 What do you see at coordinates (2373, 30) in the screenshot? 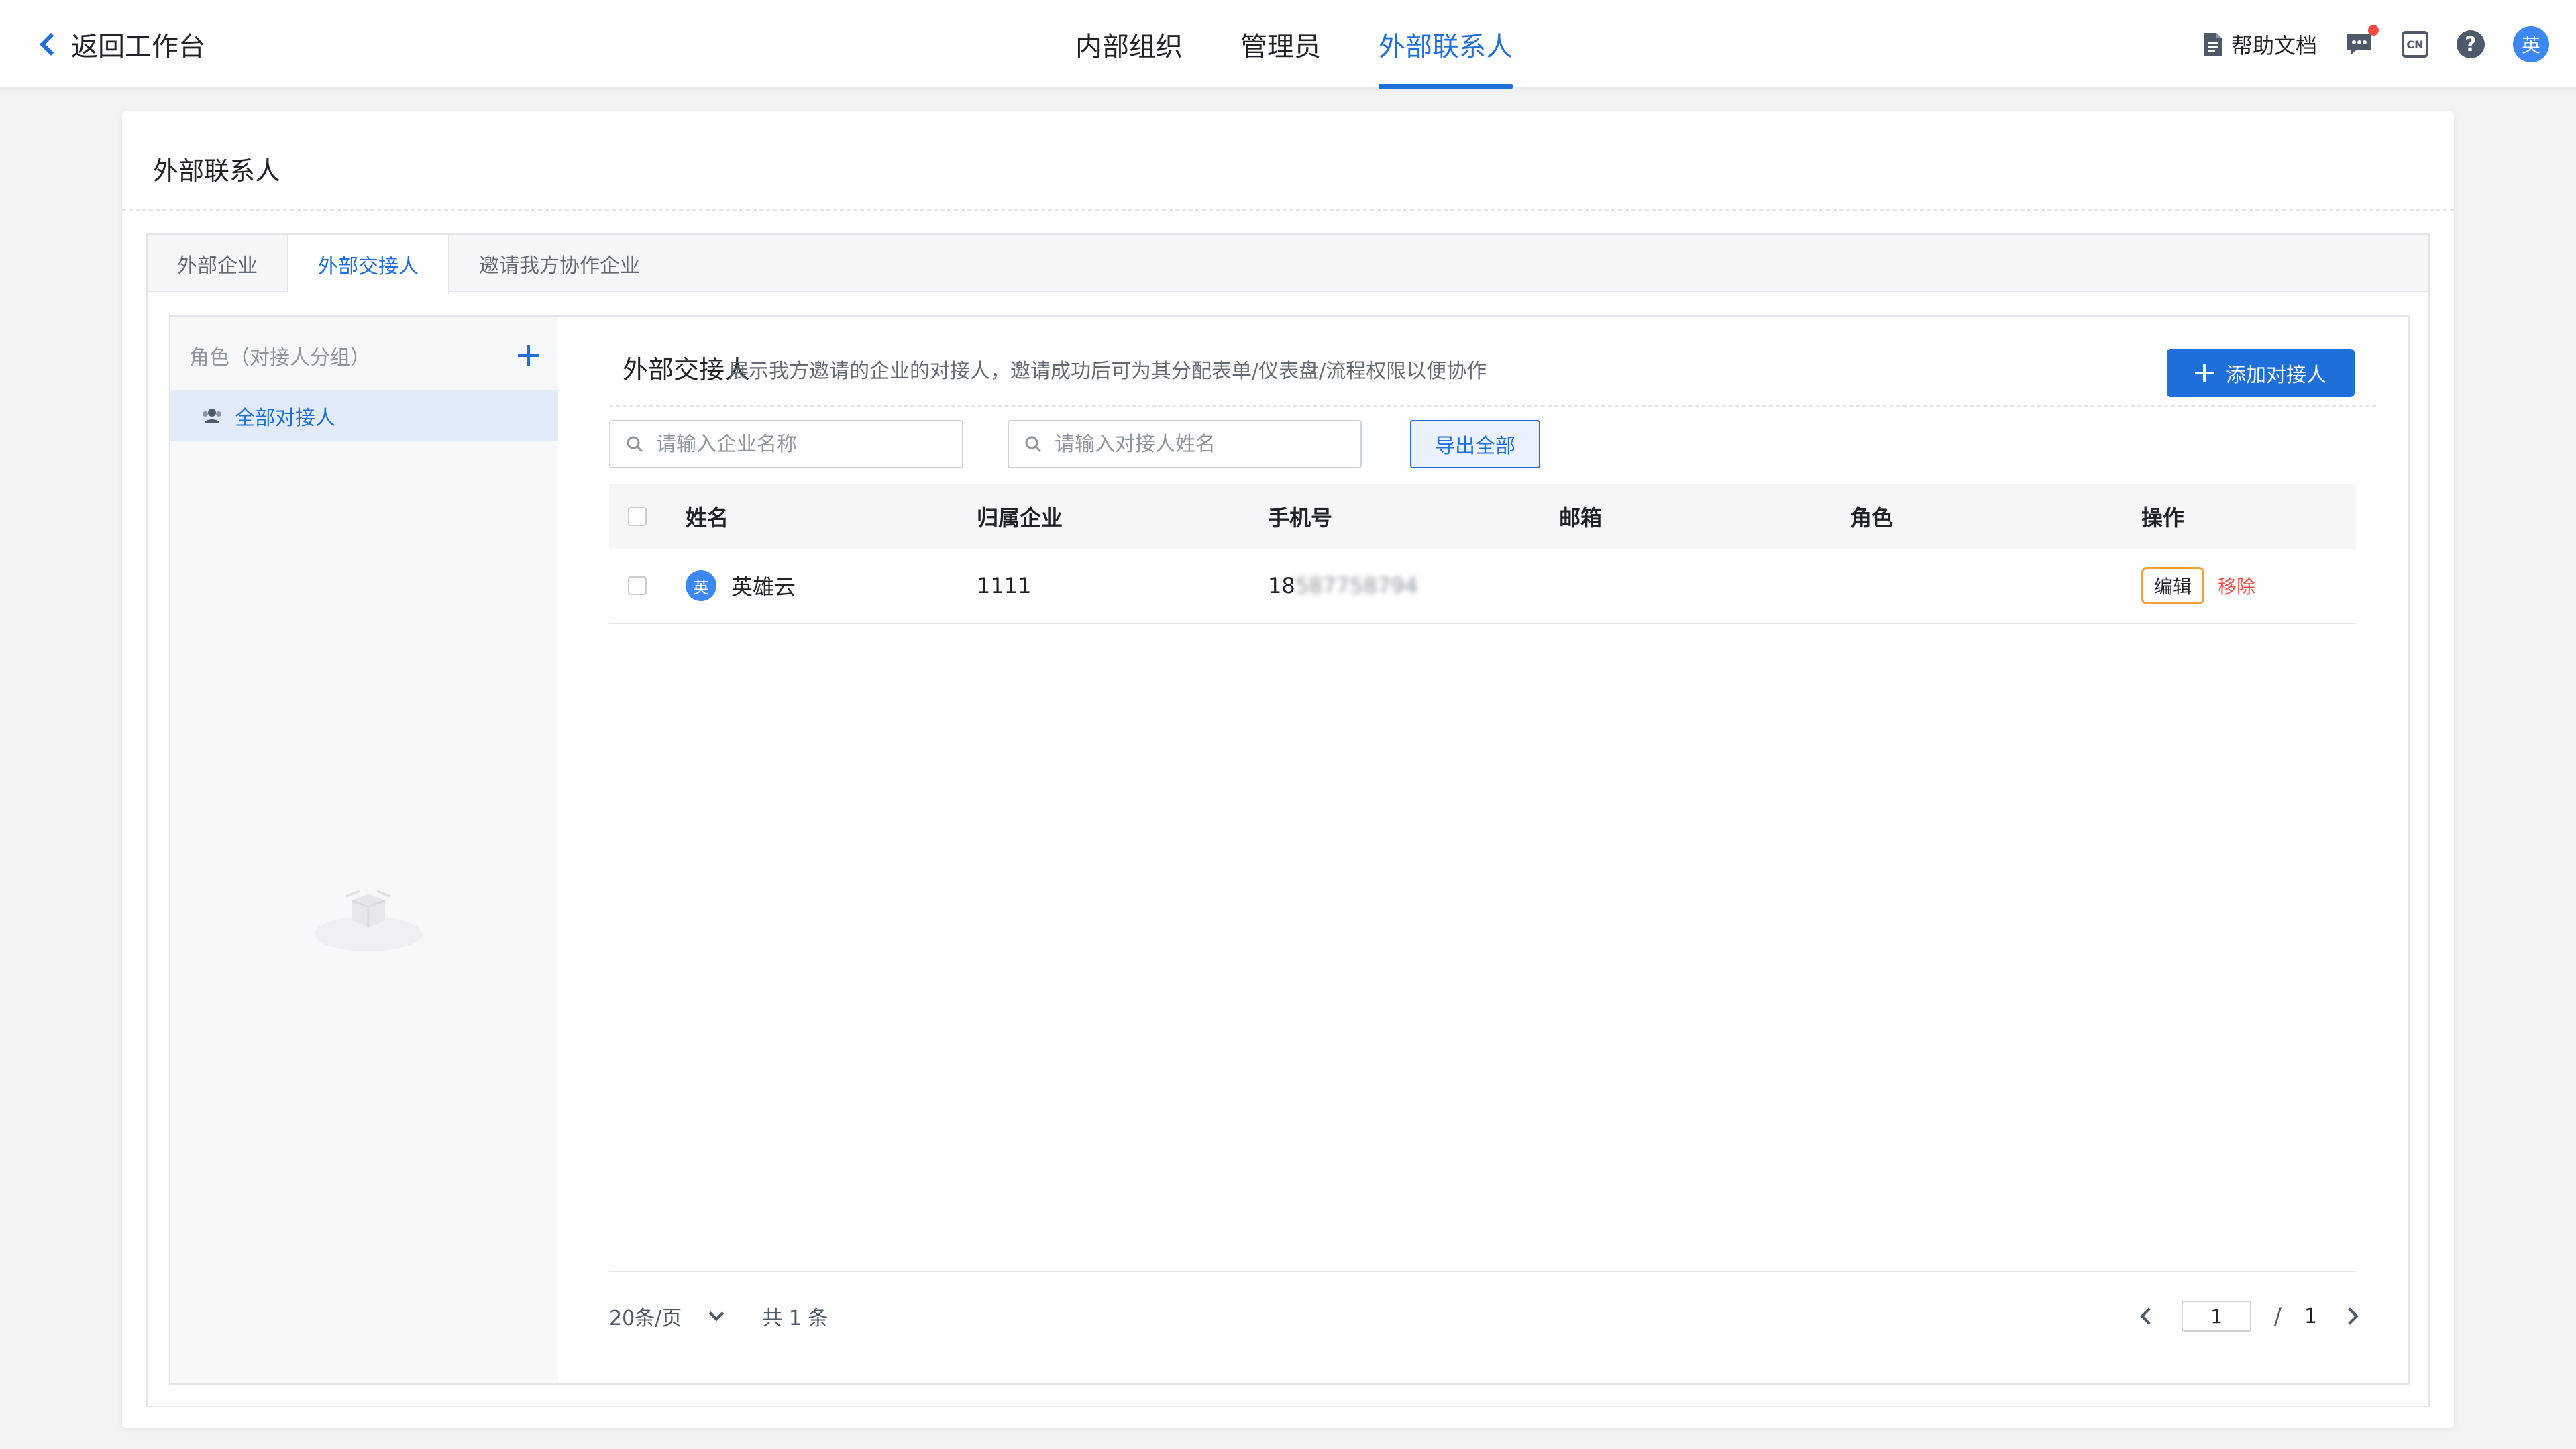
I see `notification-dot` at bounding box center [2373, 30].